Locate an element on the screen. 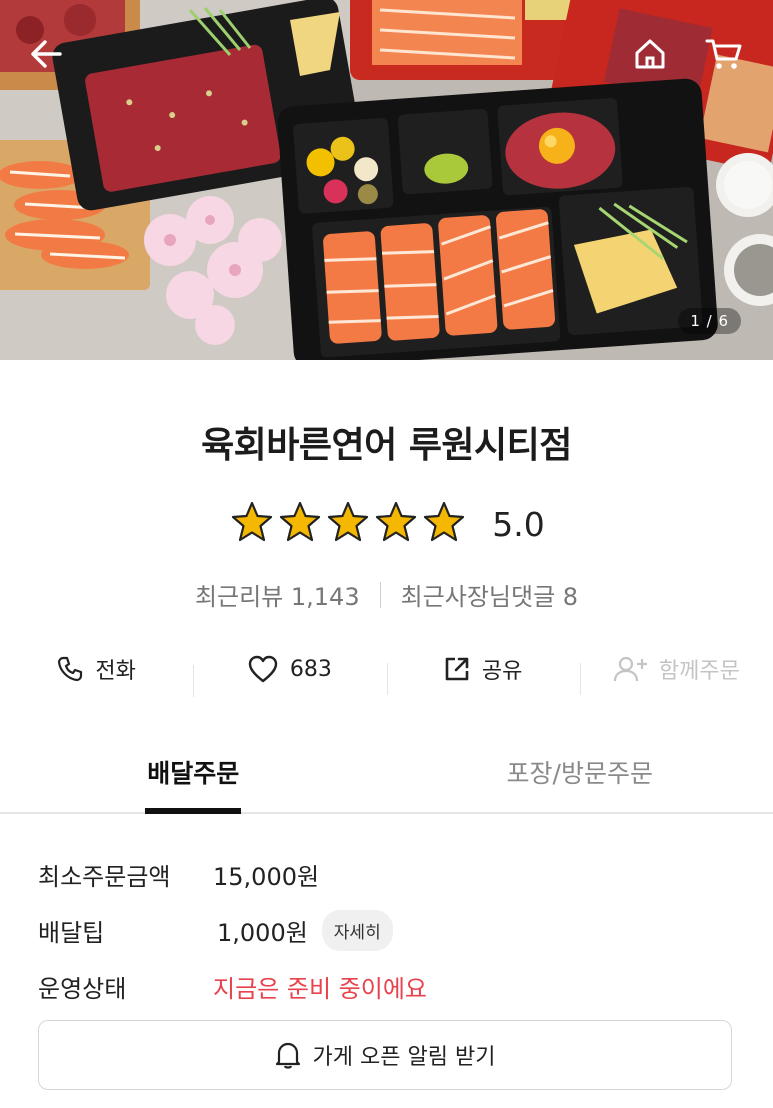 Image resolution: width=773 pixels, height=1108 pixels. open-notification-button: 가게 오픈 알림 받기 is located at coordinates (385, 1055).